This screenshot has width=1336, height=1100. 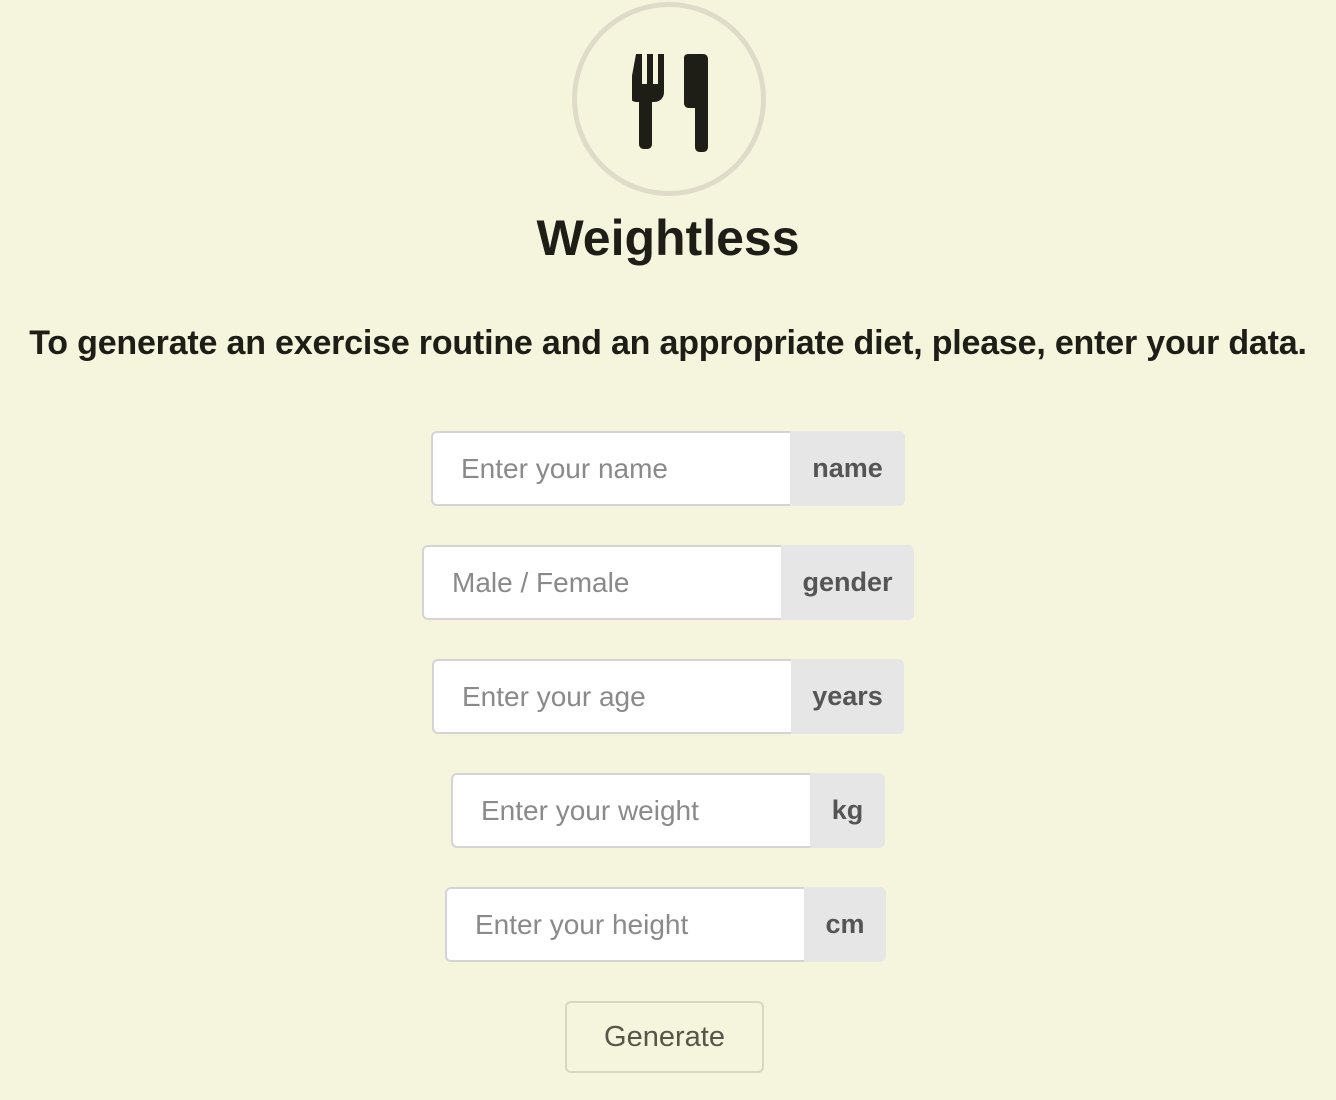 What do you see at coordinates (601, 582) in the screenshot?
I see `gender-input` at bounding box center [601, 582].